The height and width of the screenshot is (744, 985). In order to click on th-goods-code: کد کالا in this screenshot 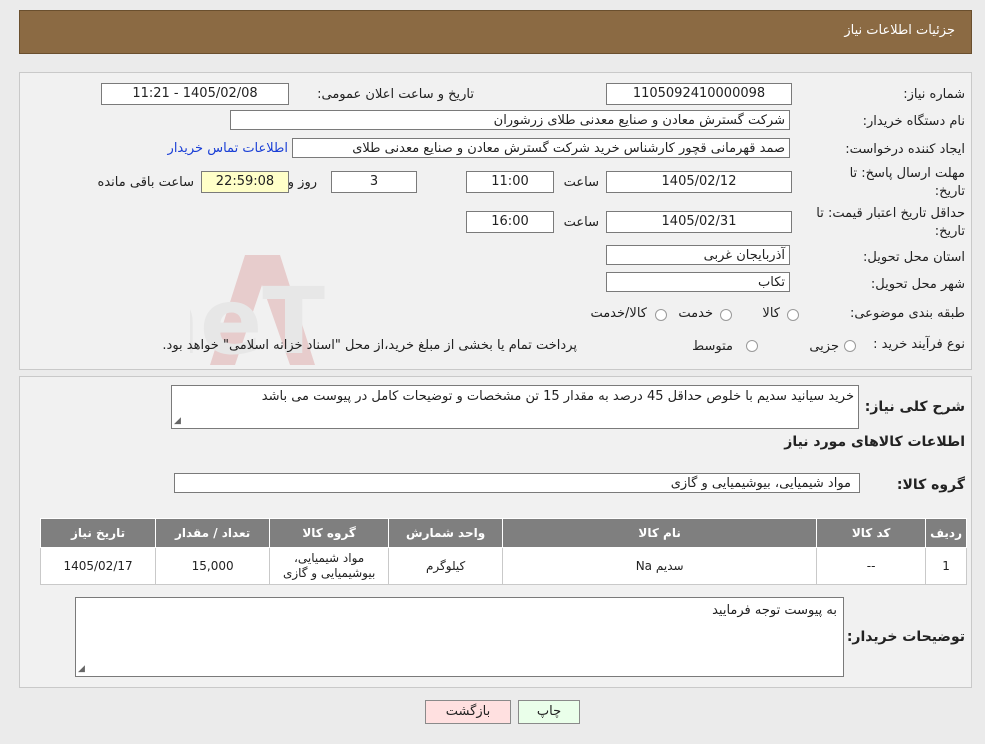, I will do `click(871, 533)`.